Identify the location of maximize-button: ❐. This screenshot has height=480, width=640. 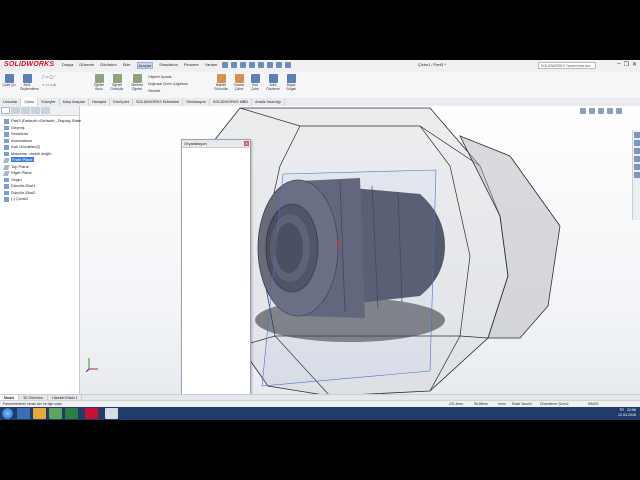
(626, 64).